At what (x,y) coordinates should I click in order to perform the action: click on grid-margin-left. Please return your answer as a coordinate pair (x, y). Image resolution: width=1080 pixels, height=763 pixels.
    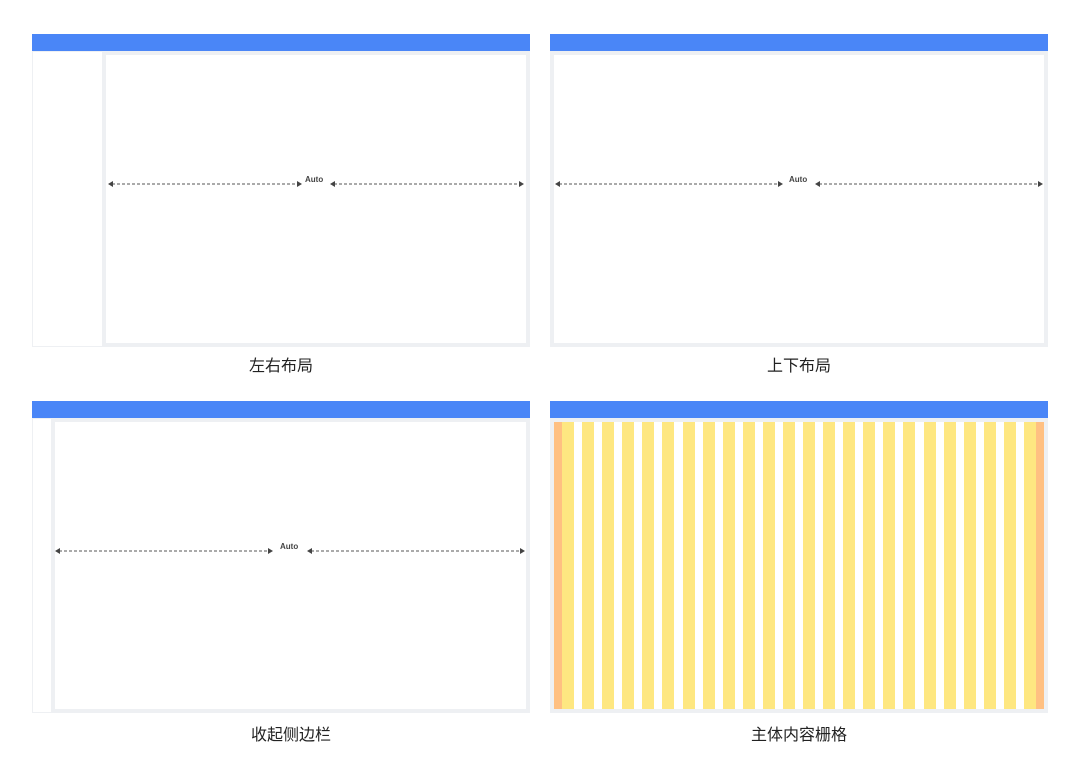
    Looking at the image, I should click on (558, 565).